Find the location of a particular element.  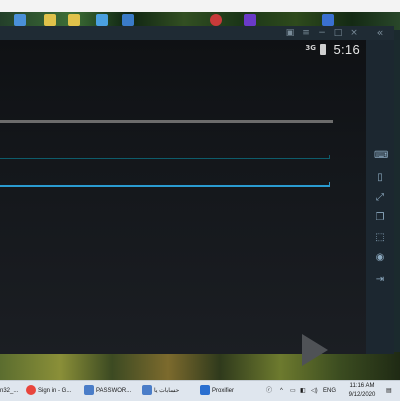

volume-icon: ◁) is located at coordinates (314, 391).